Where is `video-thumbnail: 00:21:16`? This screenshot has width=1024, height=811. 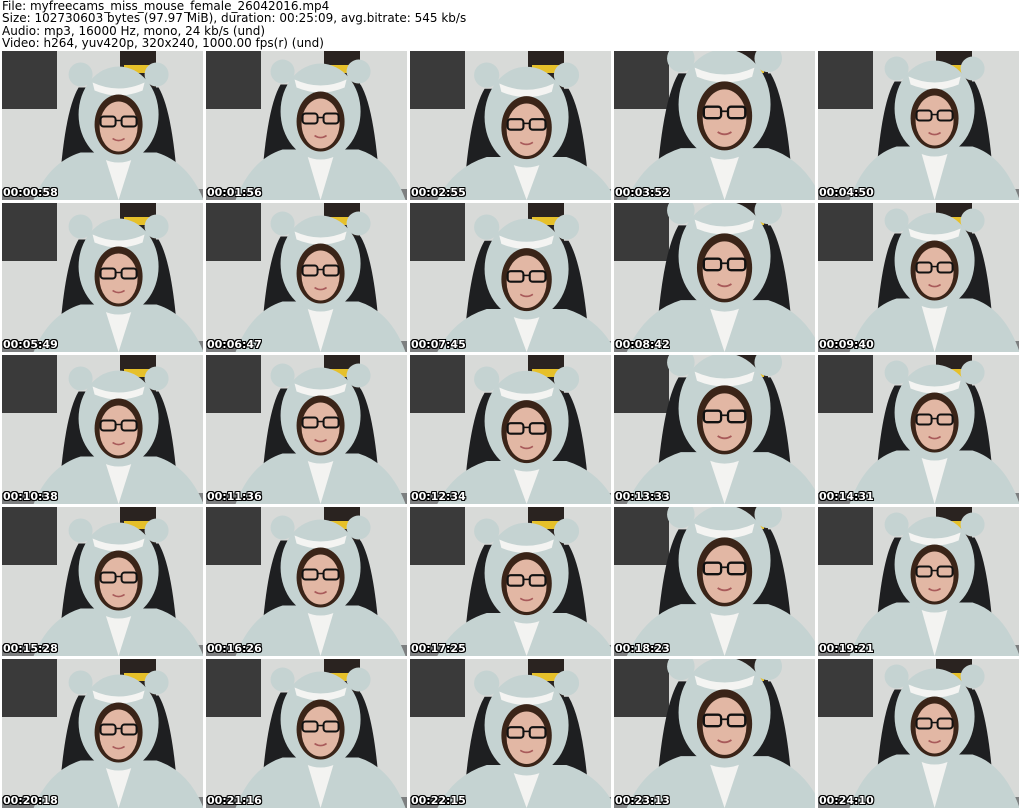 video-thumbnail: 00:21:16 is located at coordinates (306, 733).